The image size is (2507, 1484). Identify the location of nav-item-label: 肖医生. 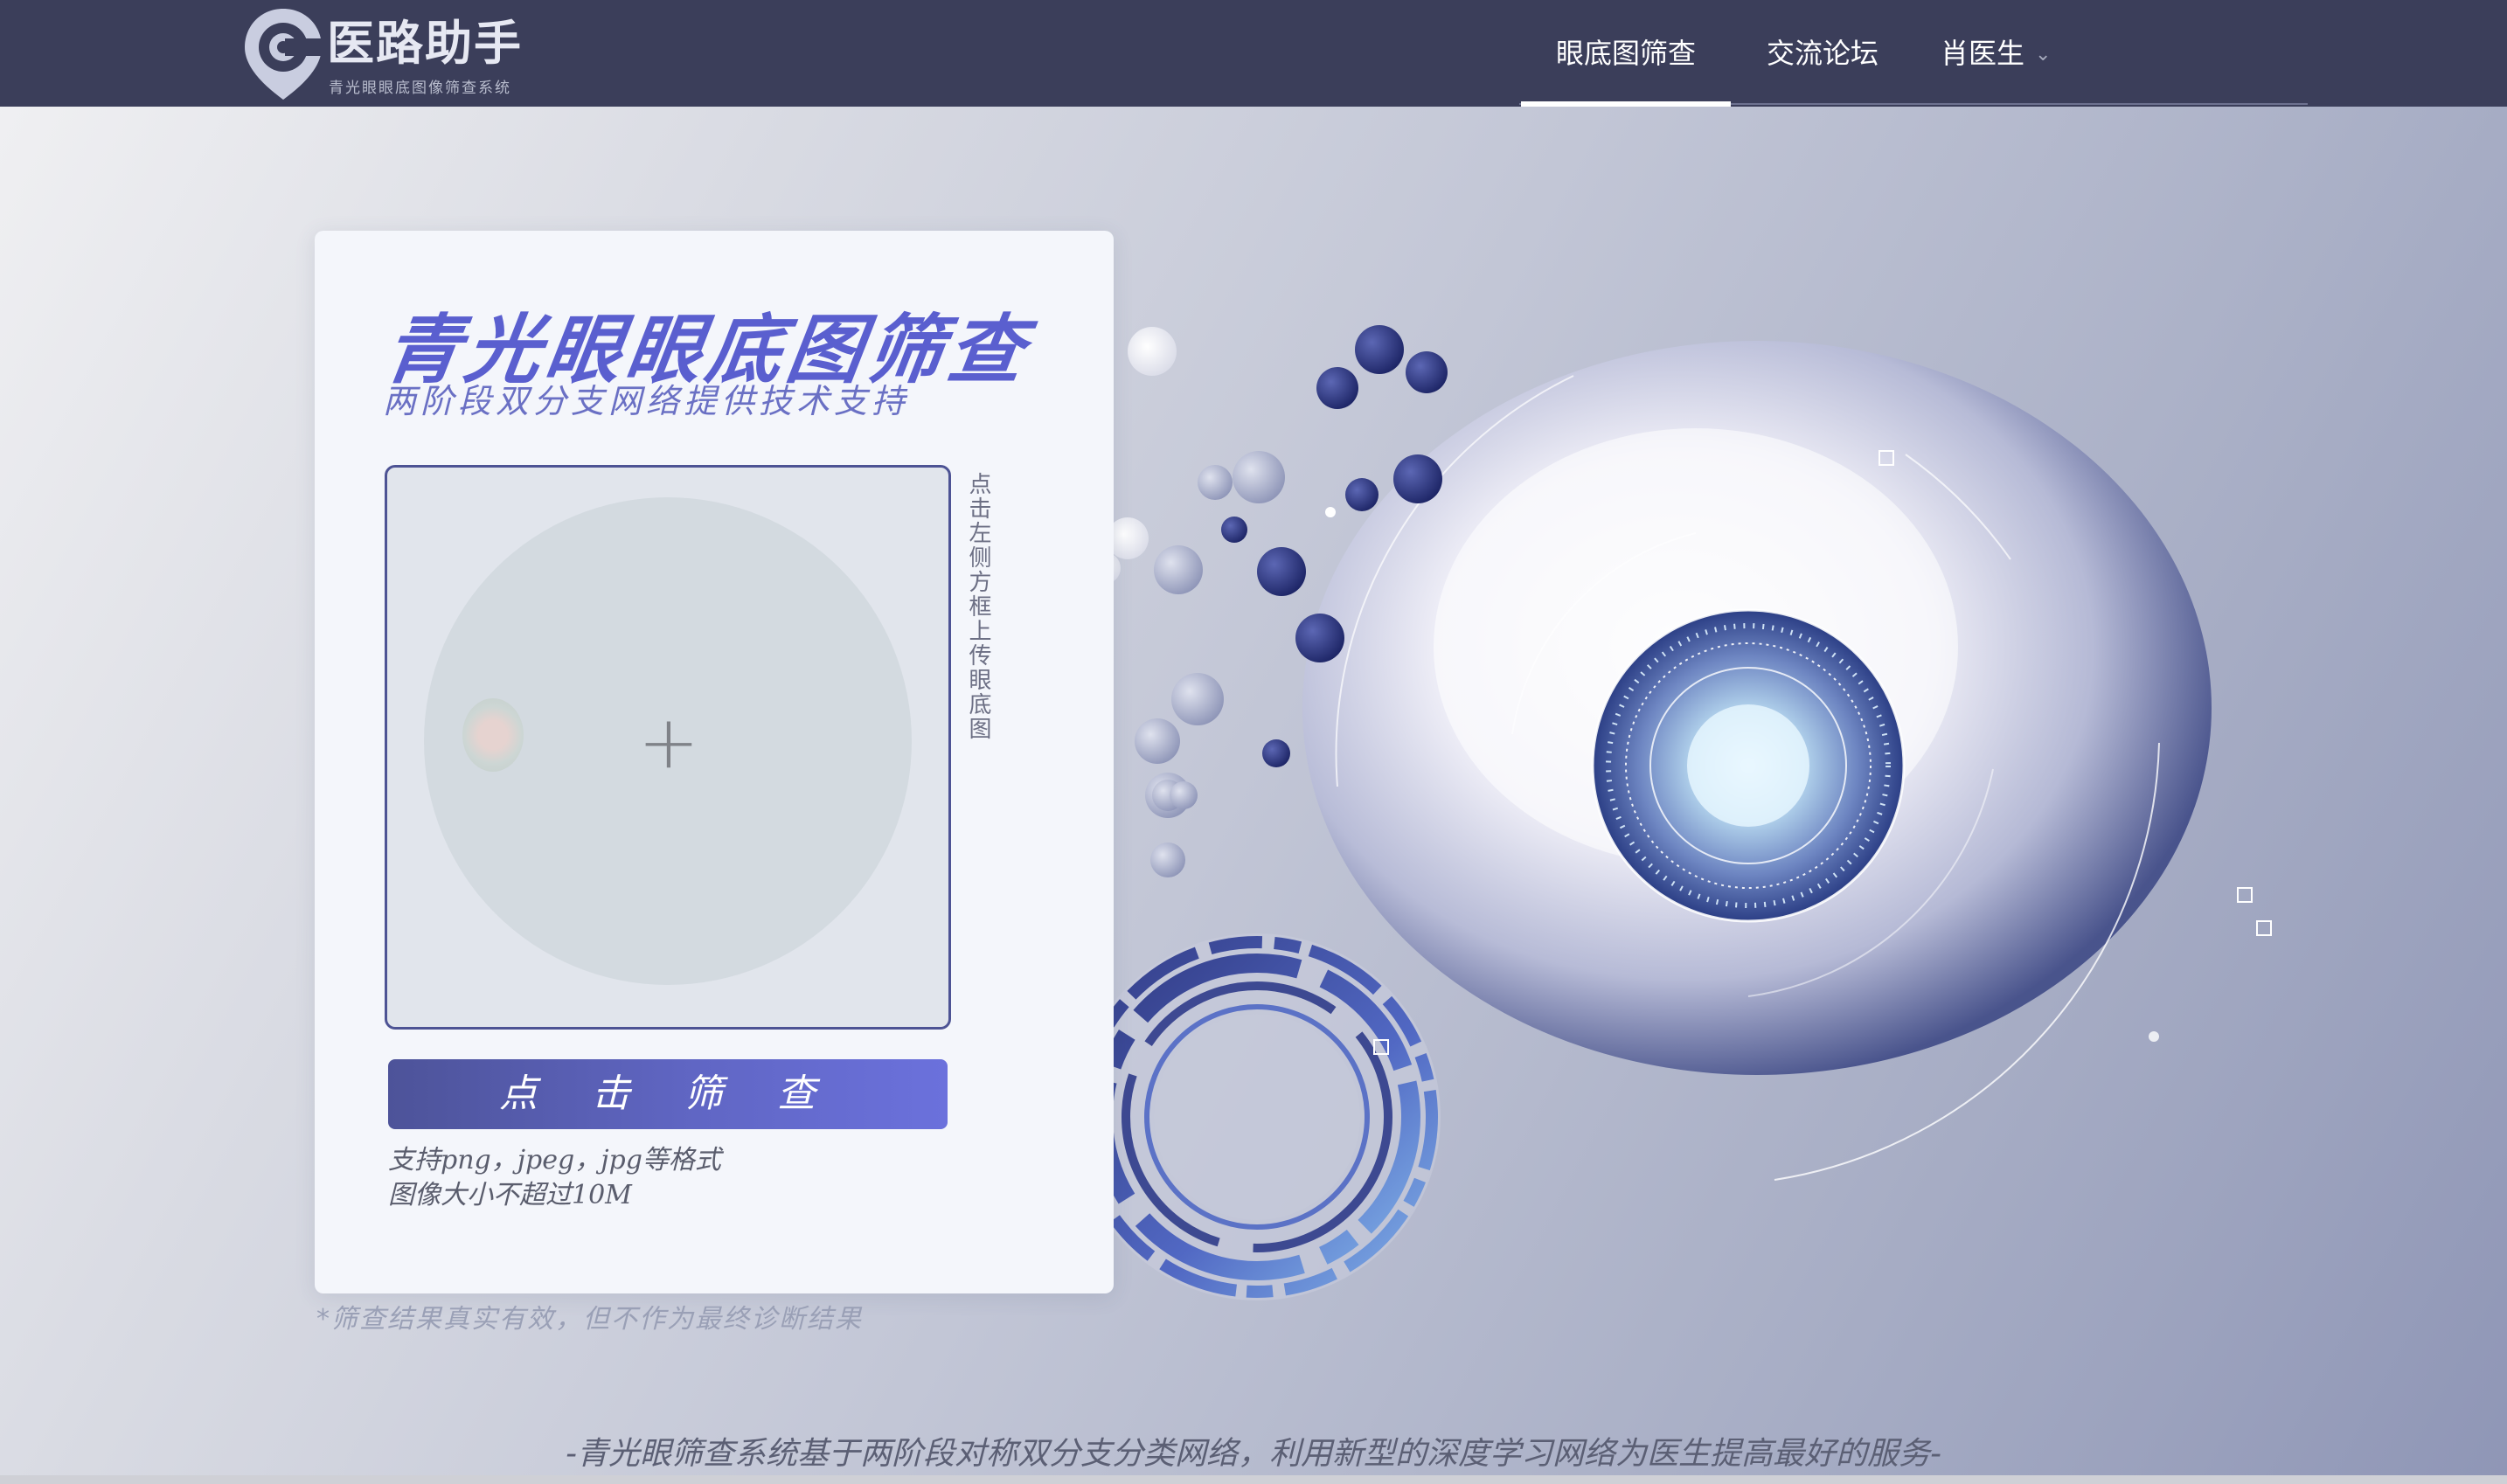
(1983, 53).